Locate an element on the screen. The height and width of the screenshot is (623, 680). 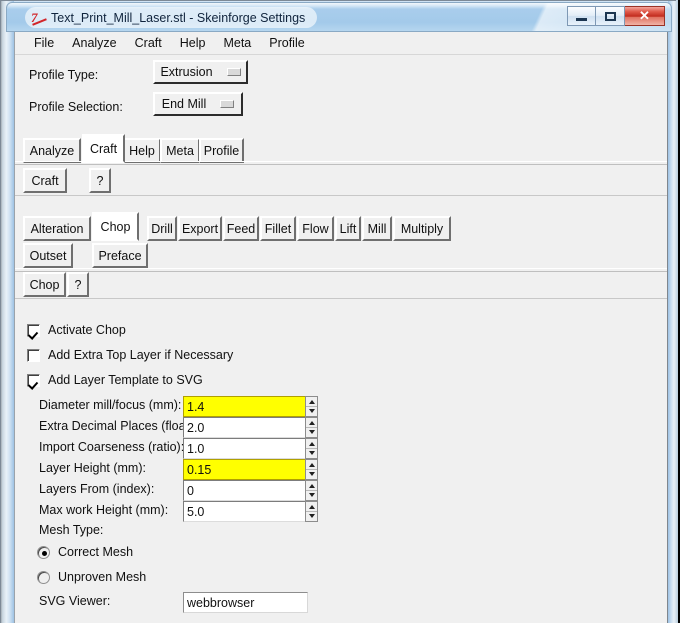
menu-item-help: Help is located at coordinates (193, 43).